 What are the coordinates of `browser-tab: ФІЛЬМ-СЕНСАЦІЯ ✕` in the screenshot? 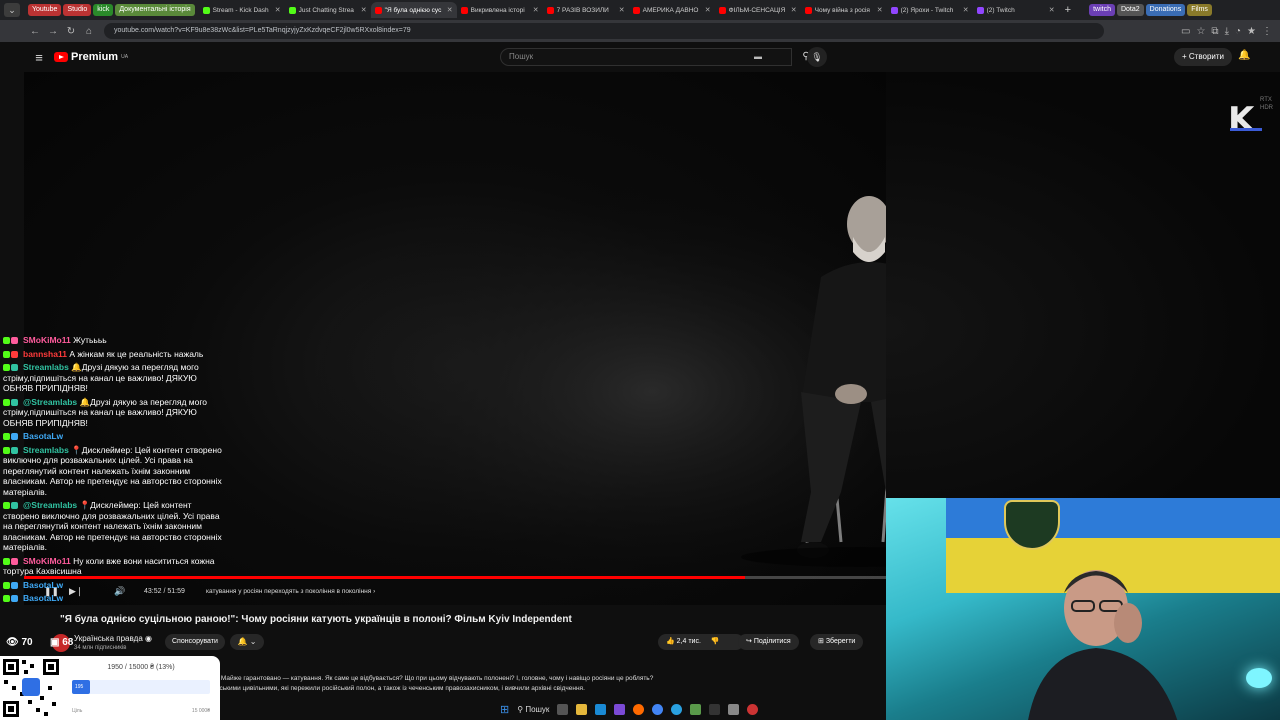 It's located at (758, 10).